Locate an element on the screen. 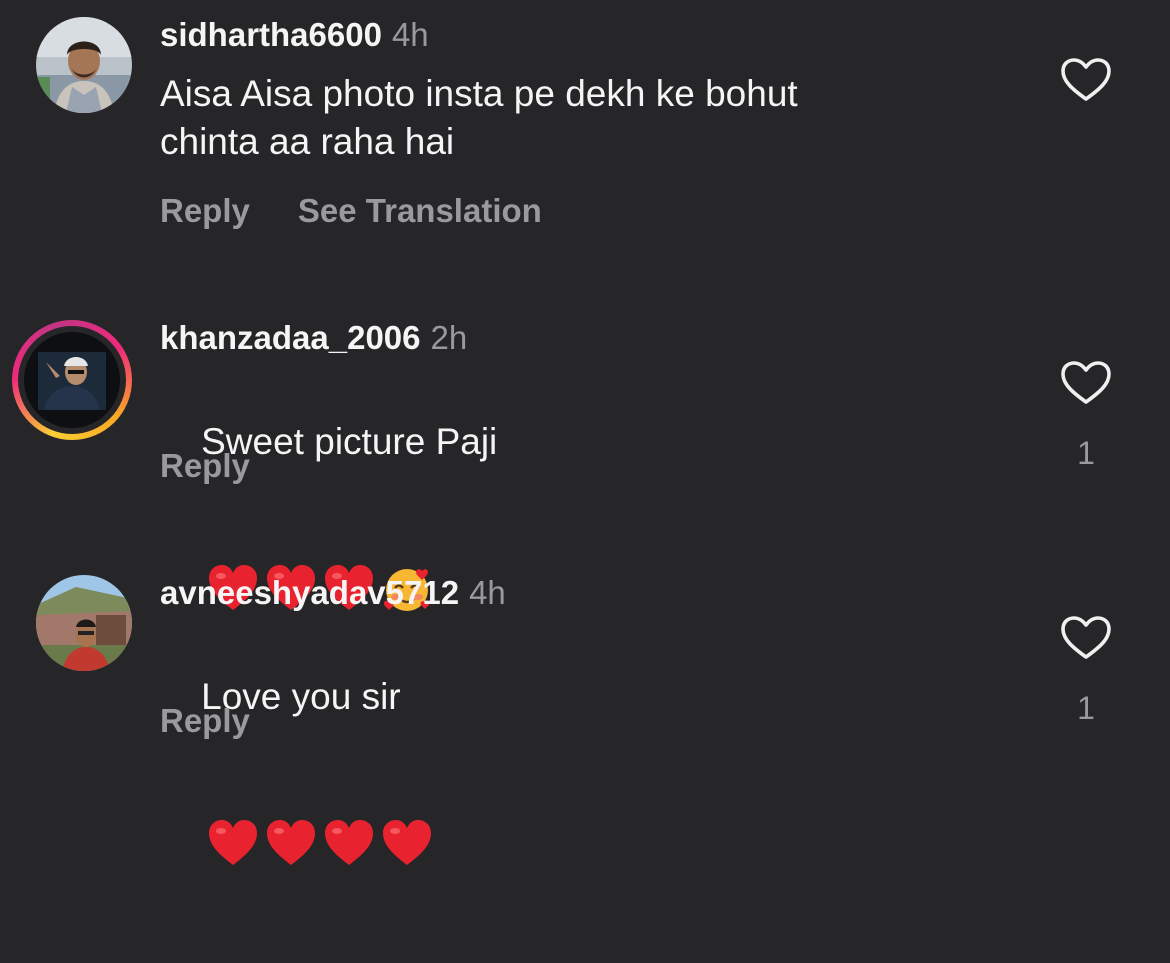  comment-header: khanzadaa_2006 2h is located at coordinates (313, 338).